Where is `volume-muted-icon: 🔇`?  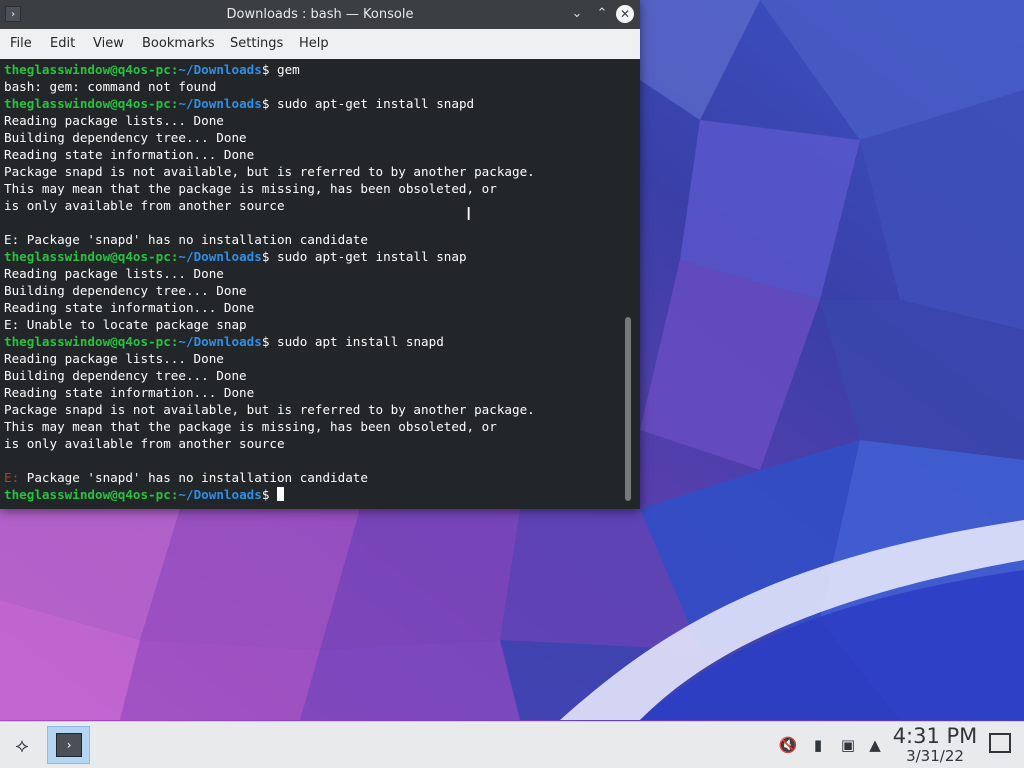
volume-muted-icon: 🔇 is located at coordinates (788, 745).